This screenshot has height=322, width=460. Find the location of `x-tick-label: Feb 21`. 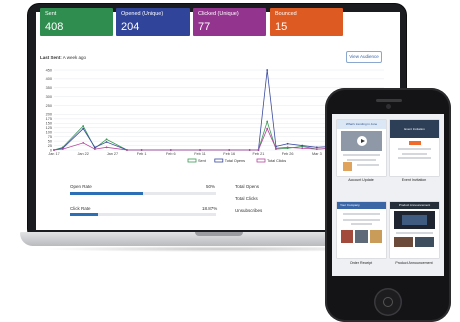

x-tick-label: Feb 21 is located at coordinates (259, 154).